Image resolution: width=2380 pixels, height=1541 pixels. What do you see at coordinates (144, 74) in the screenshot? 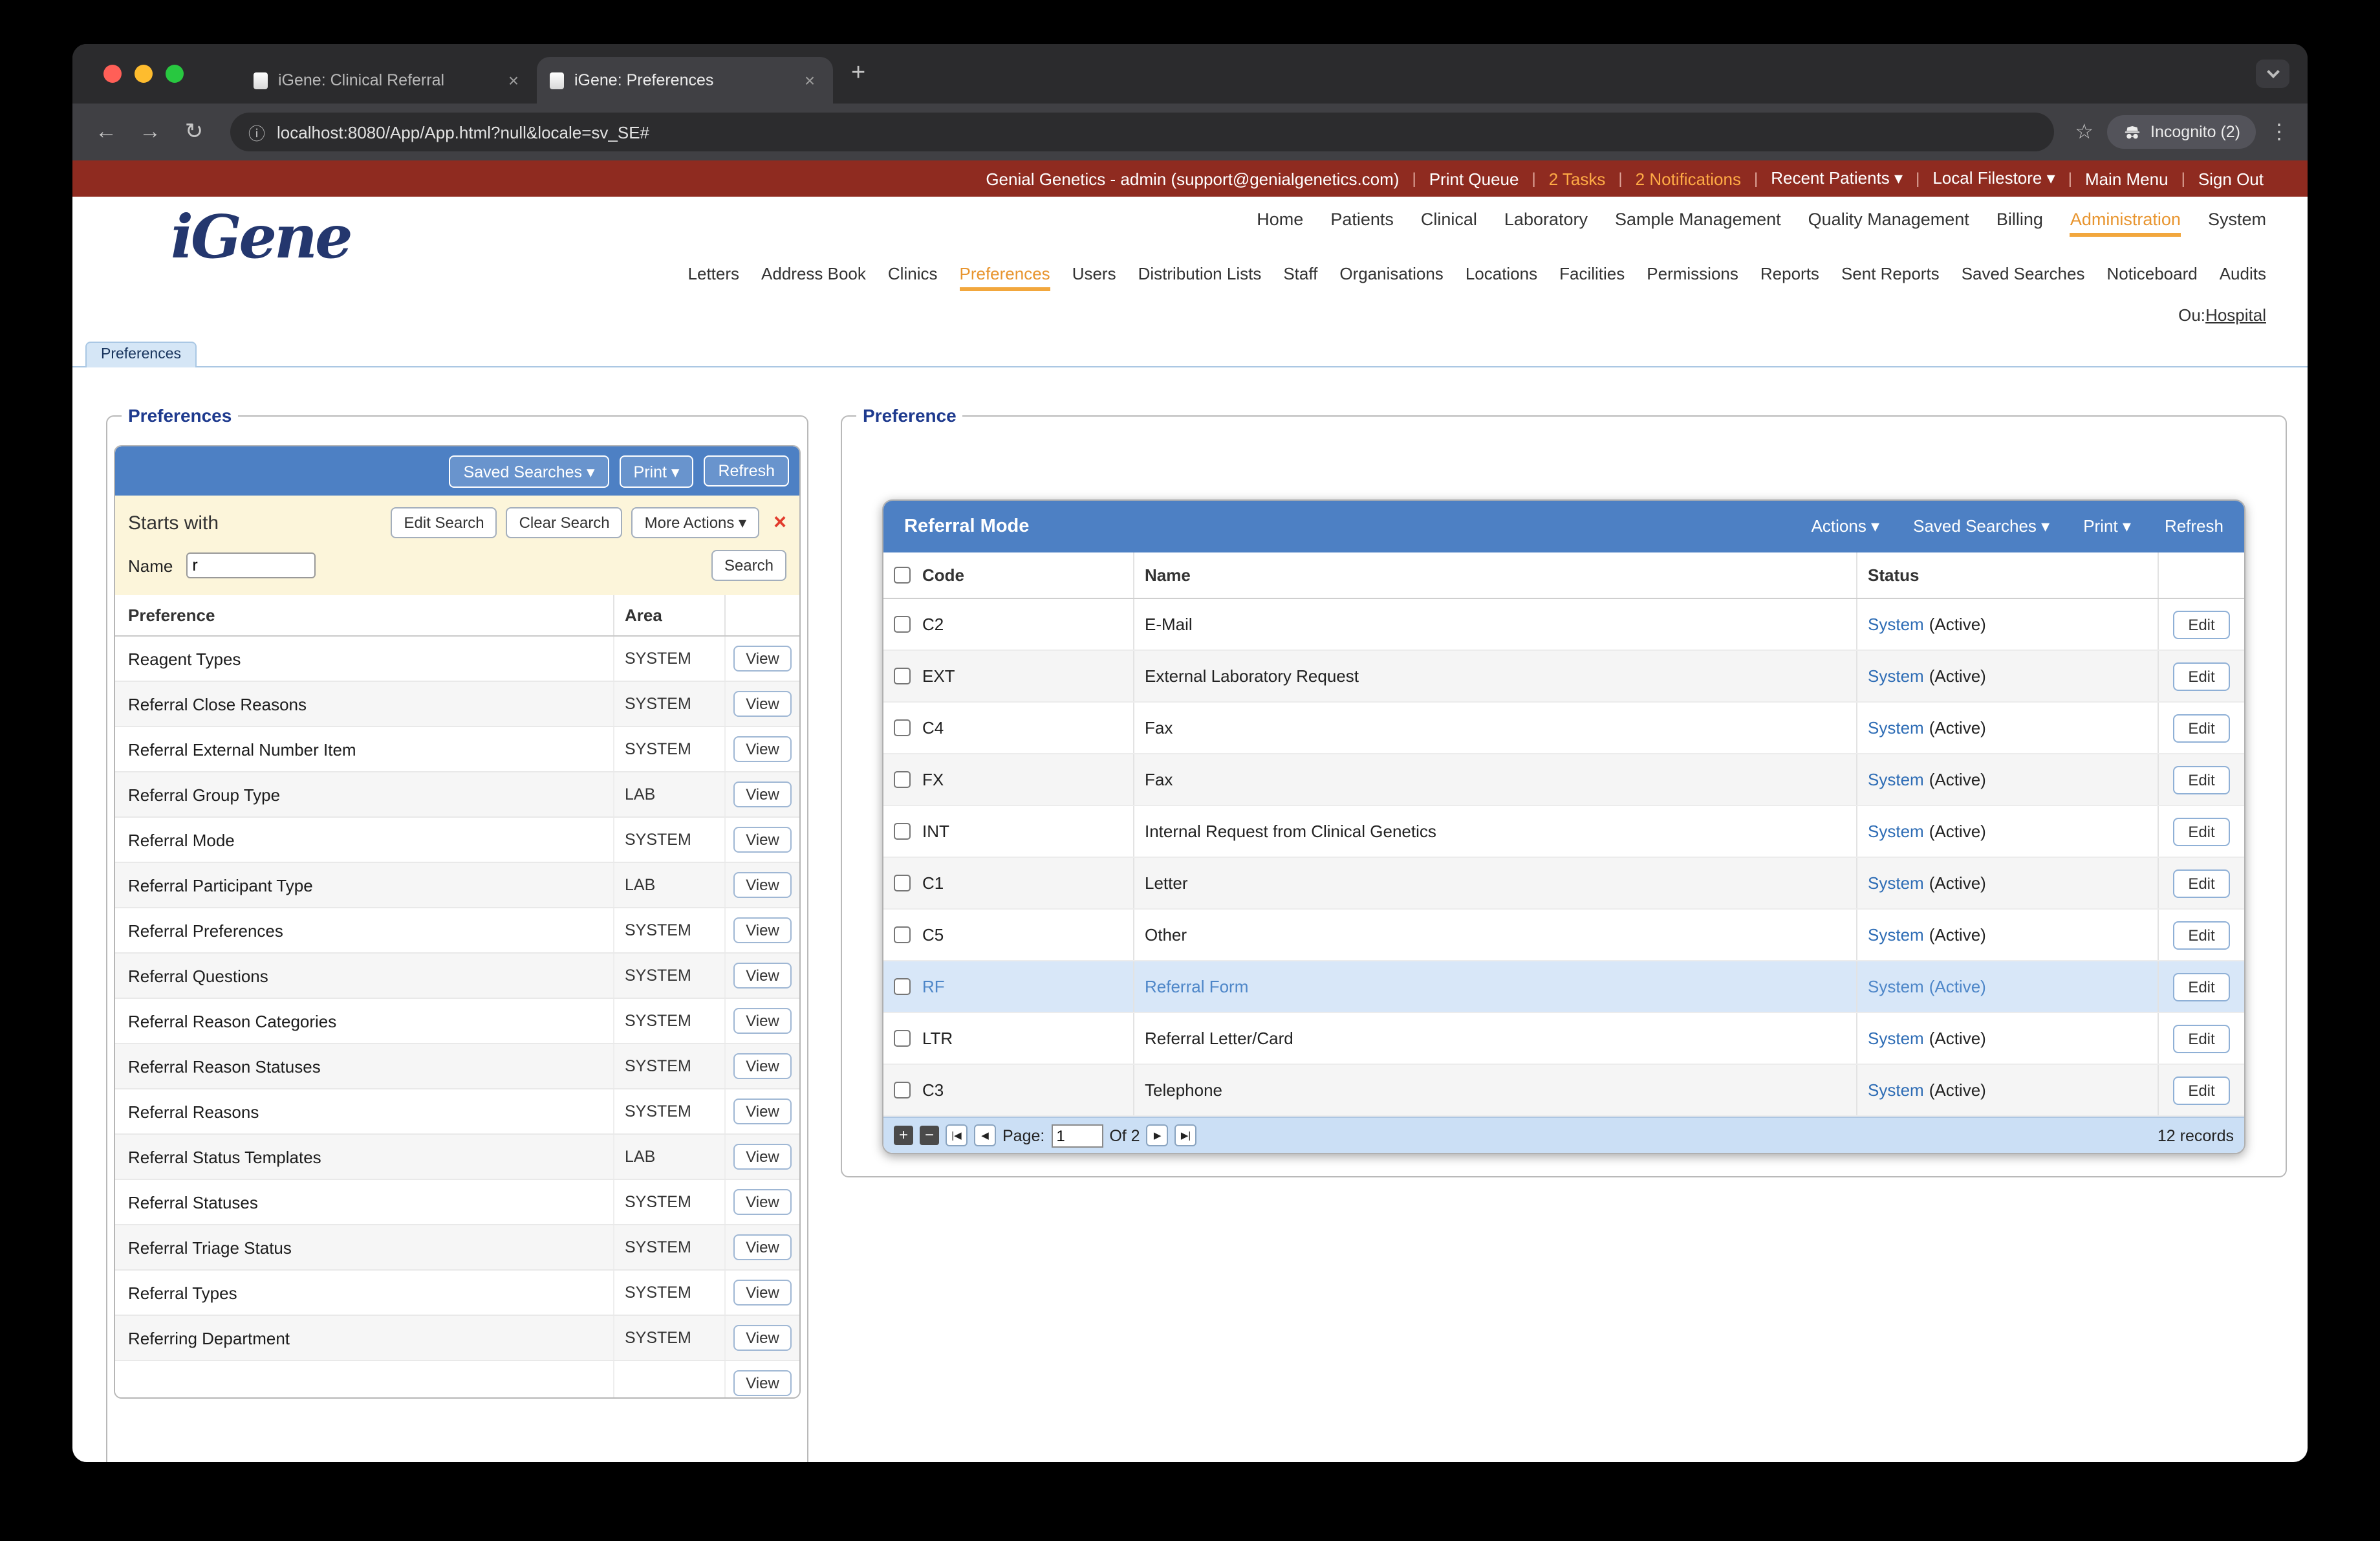
I see `minimize-window-button` at bounding box center [144, 74].